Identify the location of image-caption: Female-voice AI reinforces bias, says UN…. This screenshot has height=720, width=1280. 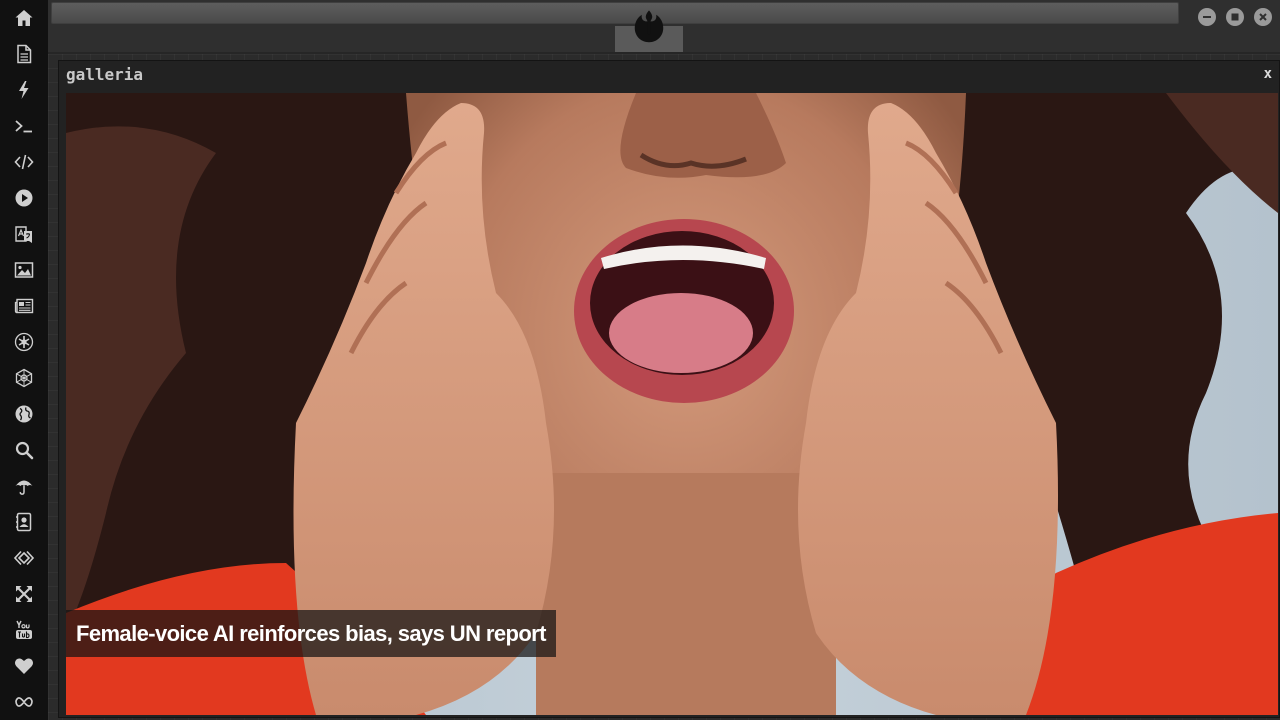
(311, 633).